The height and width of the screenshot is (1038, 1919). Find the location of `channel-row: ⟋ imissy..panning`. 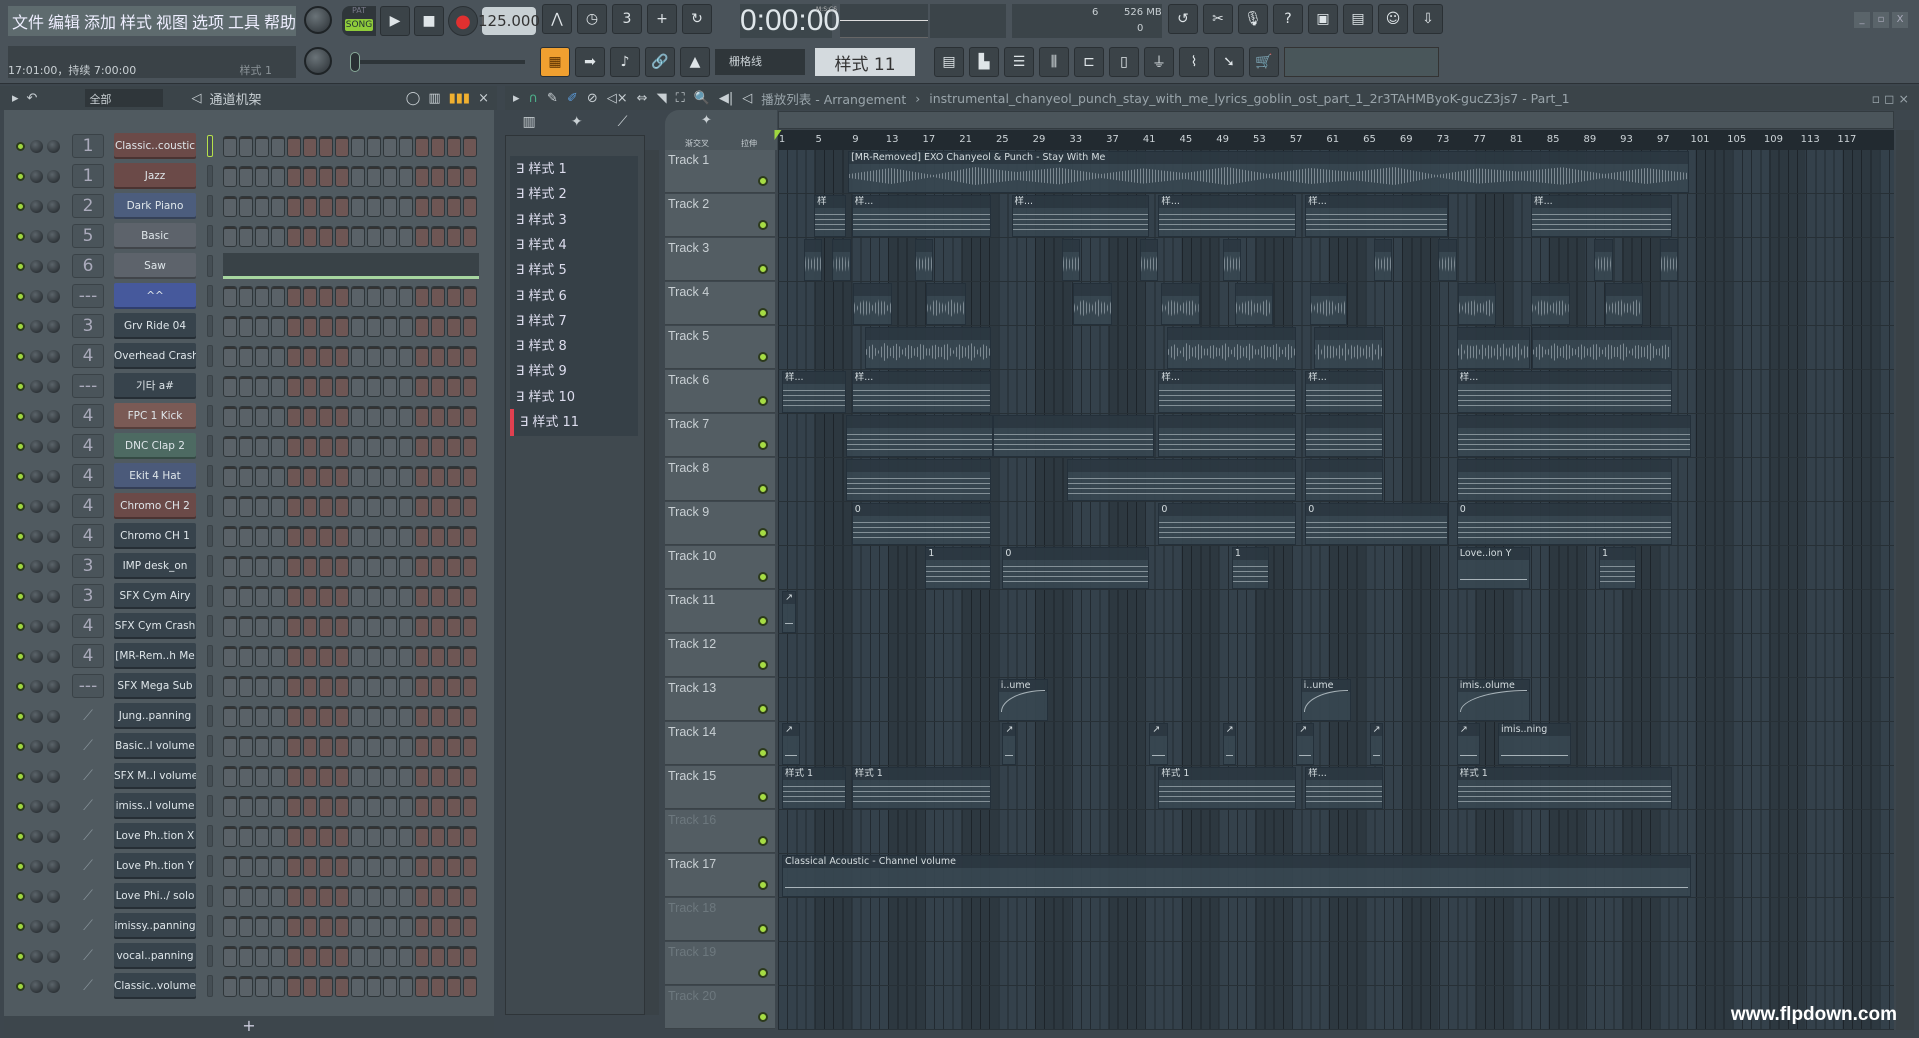

channel-row: ⟋ imissy..panning is located at coordinates (247, 926).